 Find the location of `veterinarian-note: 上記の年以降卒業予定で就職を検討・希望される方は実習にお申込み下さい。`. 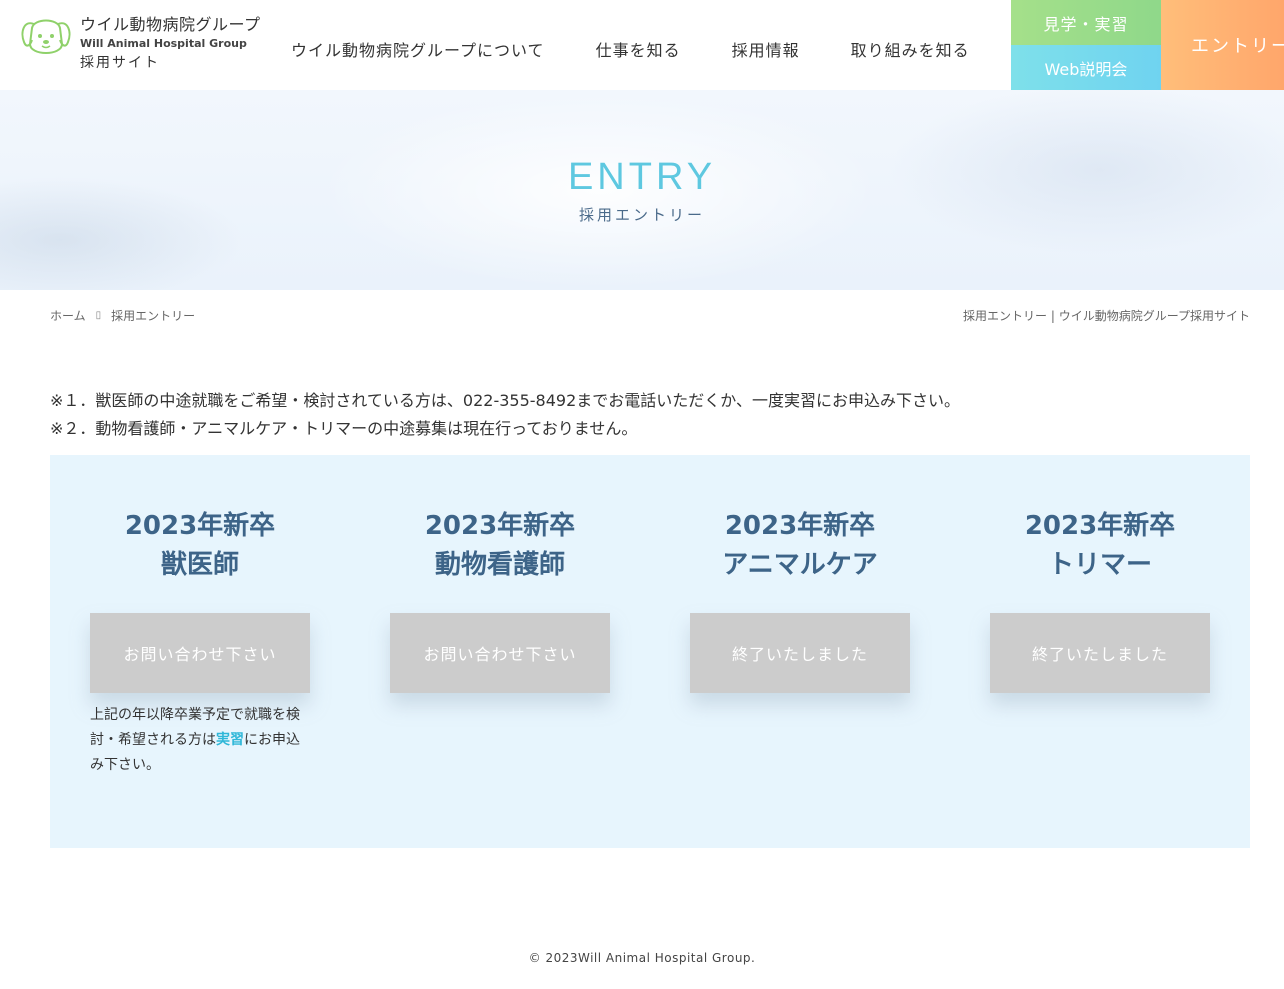

veterinarian-note: 上記の年以降卒業予定で就職を検討・希望される方は実習にお申込み下さい。 is located at coordinates (200, 740).